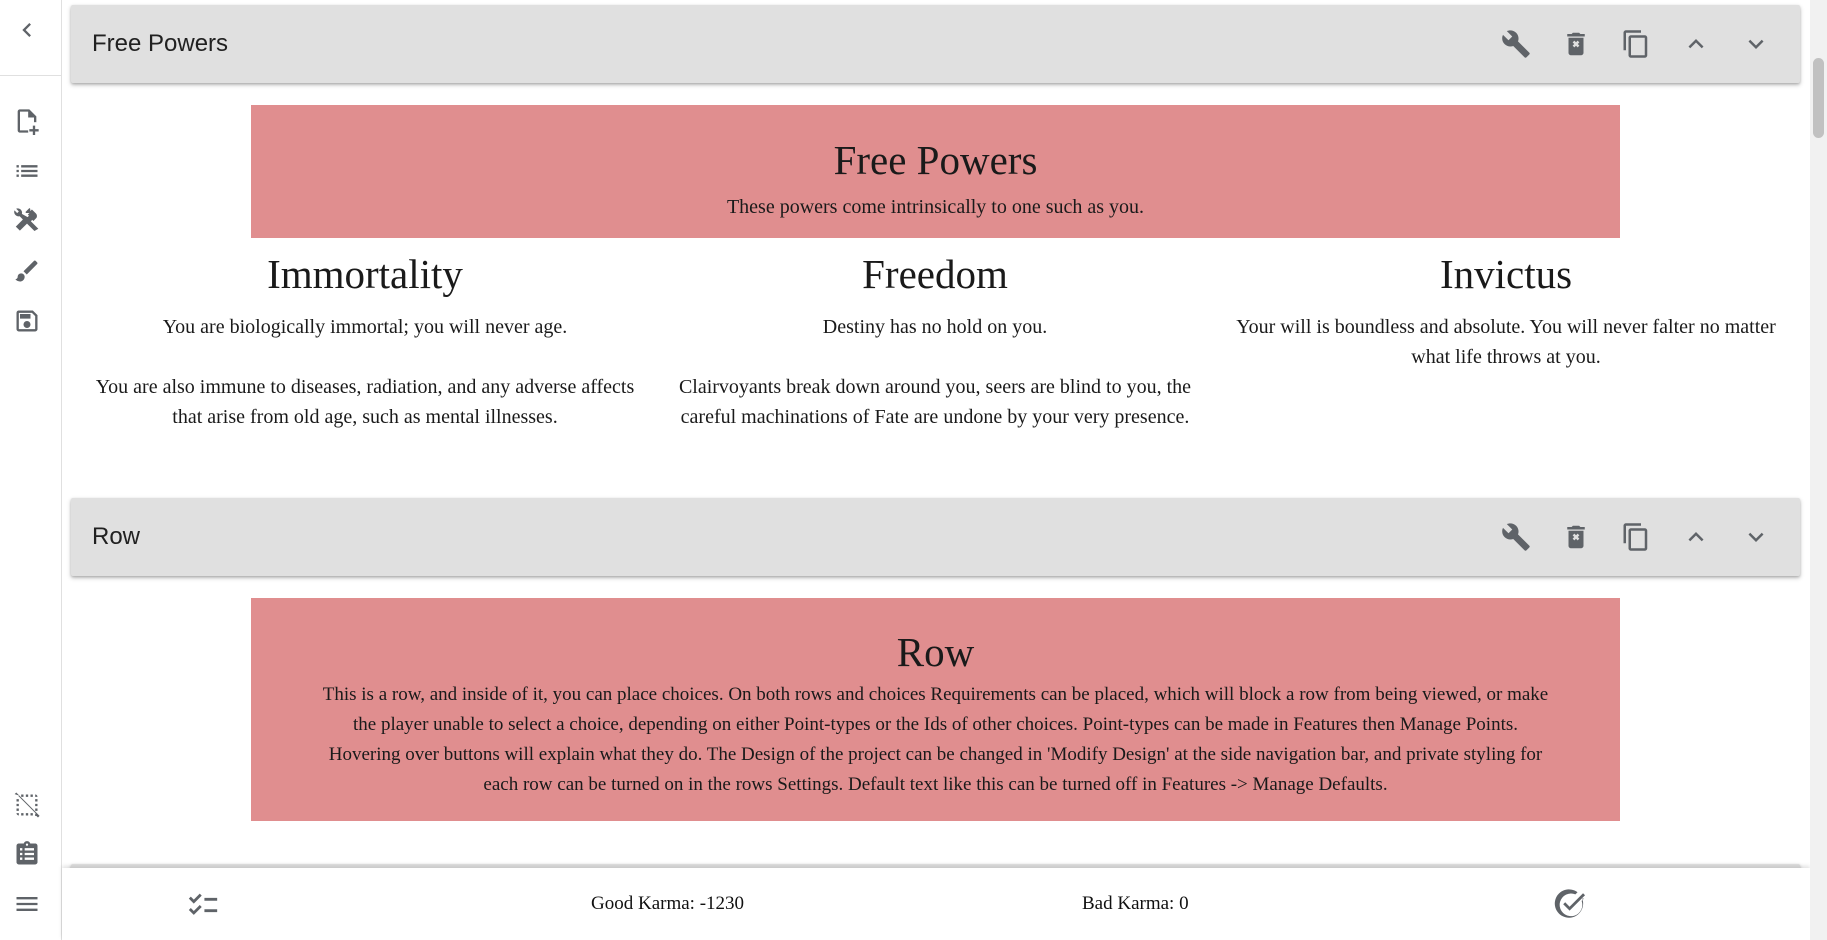 The image size is (1827, 940). Describe the element at coordinates (365, 274) in the screenshot. I see `choice-title: Immortality` at that location.